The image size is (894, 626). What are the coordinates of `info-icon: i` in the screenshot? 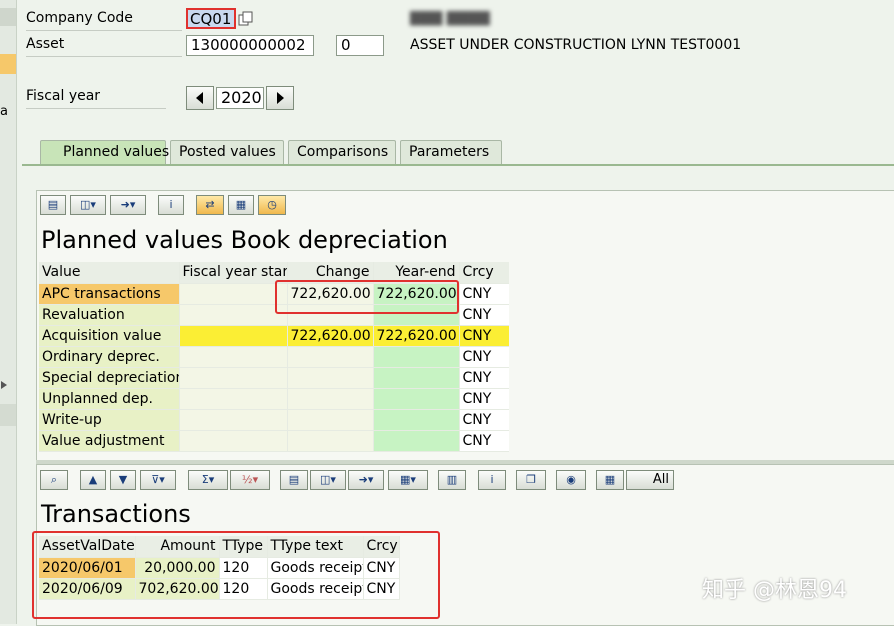 It's located at (171, 205).